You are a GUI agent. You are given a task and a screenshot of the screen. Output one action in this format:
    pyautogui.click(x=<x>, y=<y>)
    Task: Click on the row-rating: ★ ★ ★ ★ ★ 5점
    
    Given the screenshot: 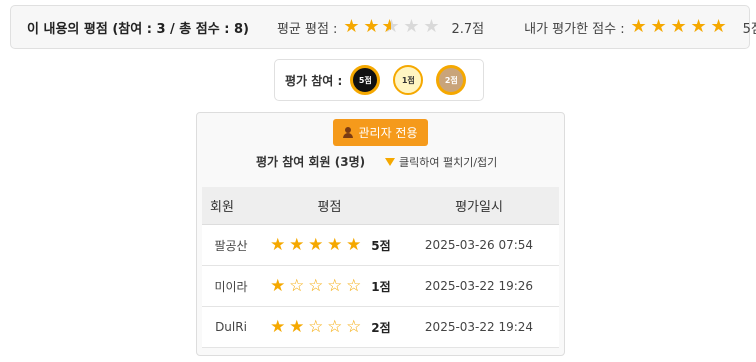 What is the action you would take?
    pyautogui.click(x=329, y=244)
    